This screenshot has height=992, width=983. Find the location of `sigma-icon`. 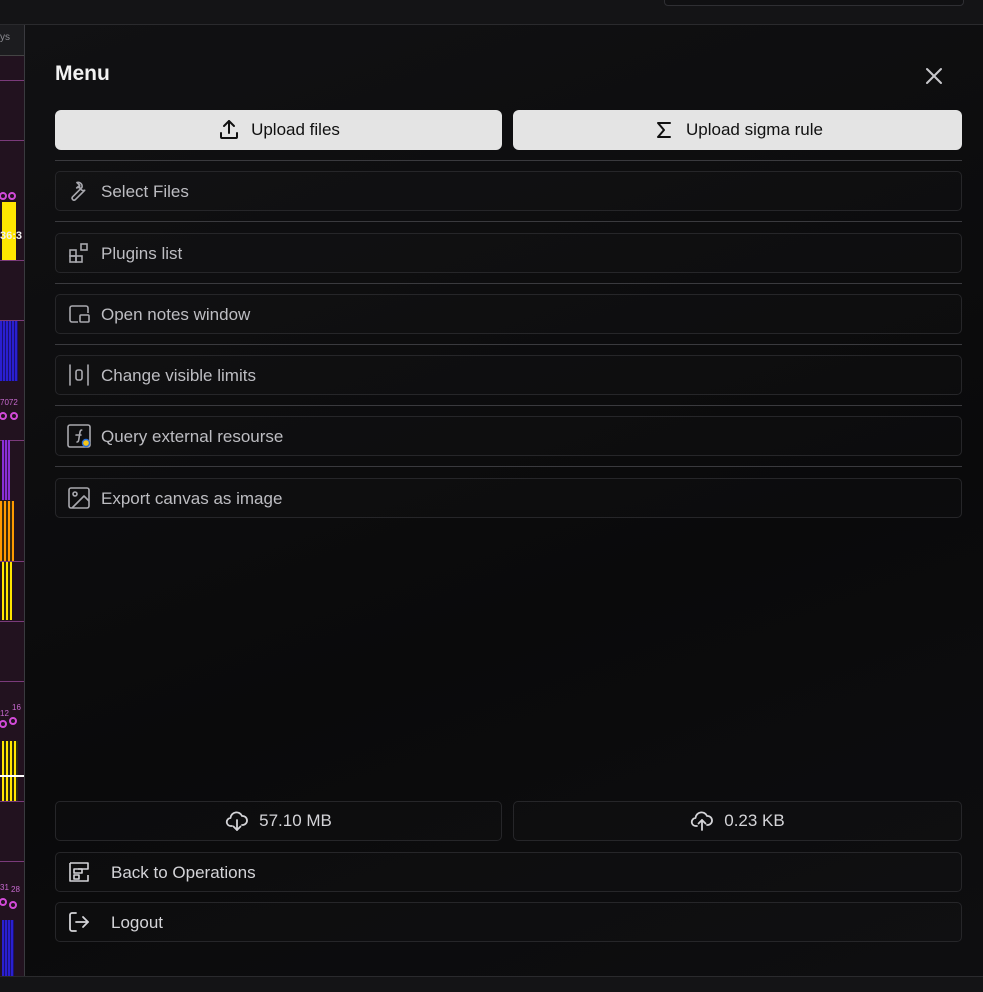

sigma-icon is located at coordinates (664, 130).